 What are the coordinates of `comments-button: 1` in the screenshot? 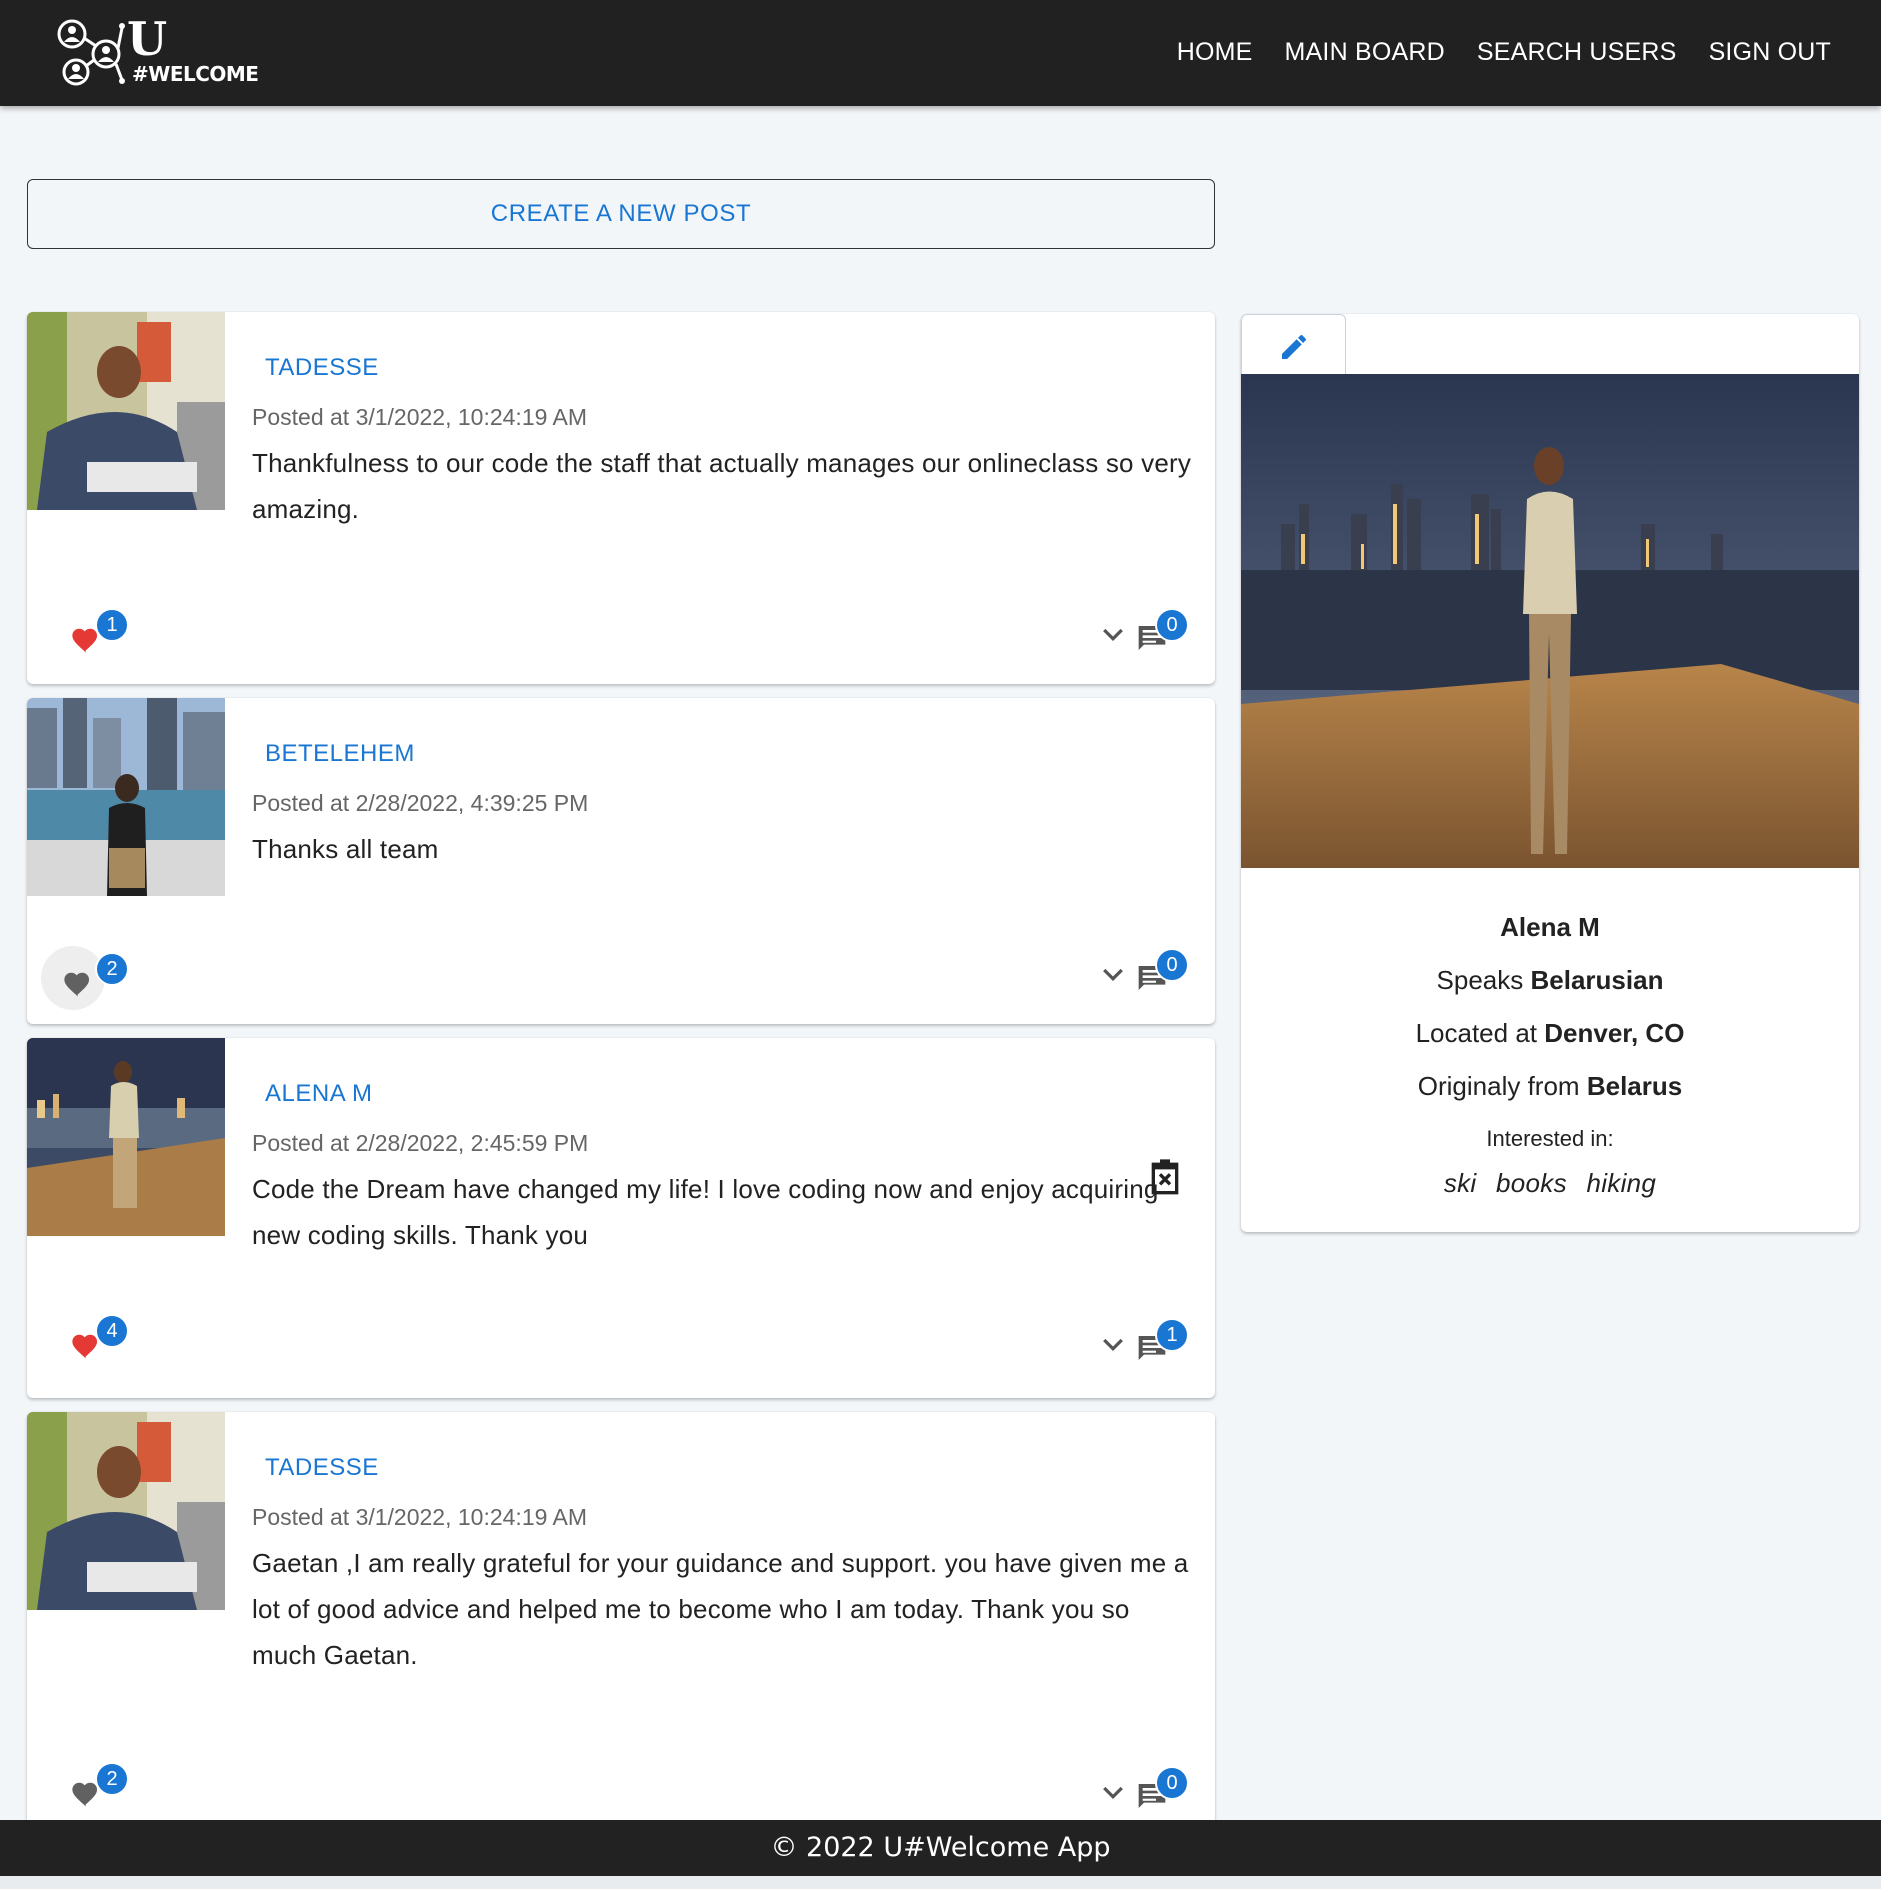 It's located at (1162, 1341).